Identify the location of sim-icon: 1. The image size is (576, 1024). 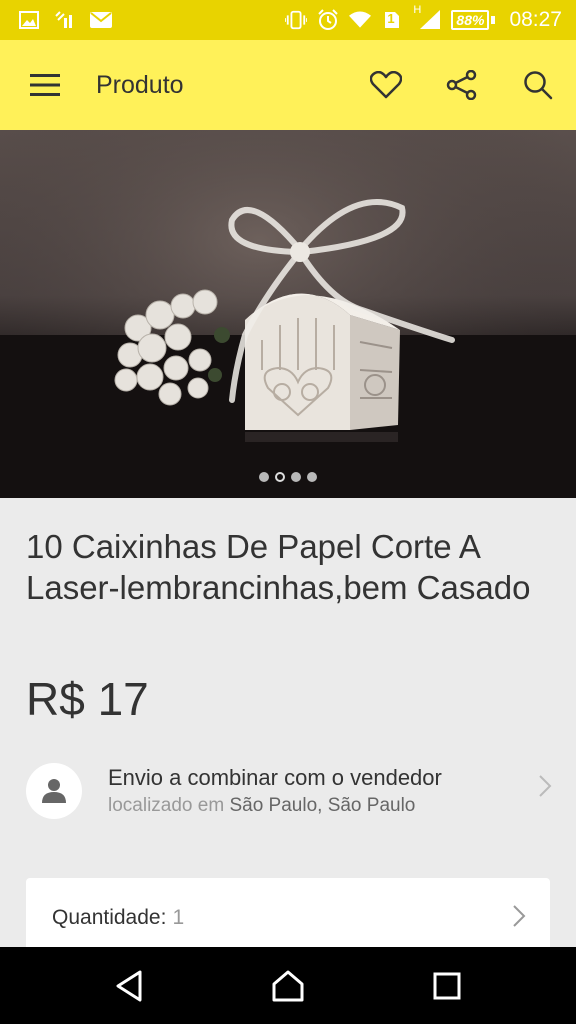
(392, 20).